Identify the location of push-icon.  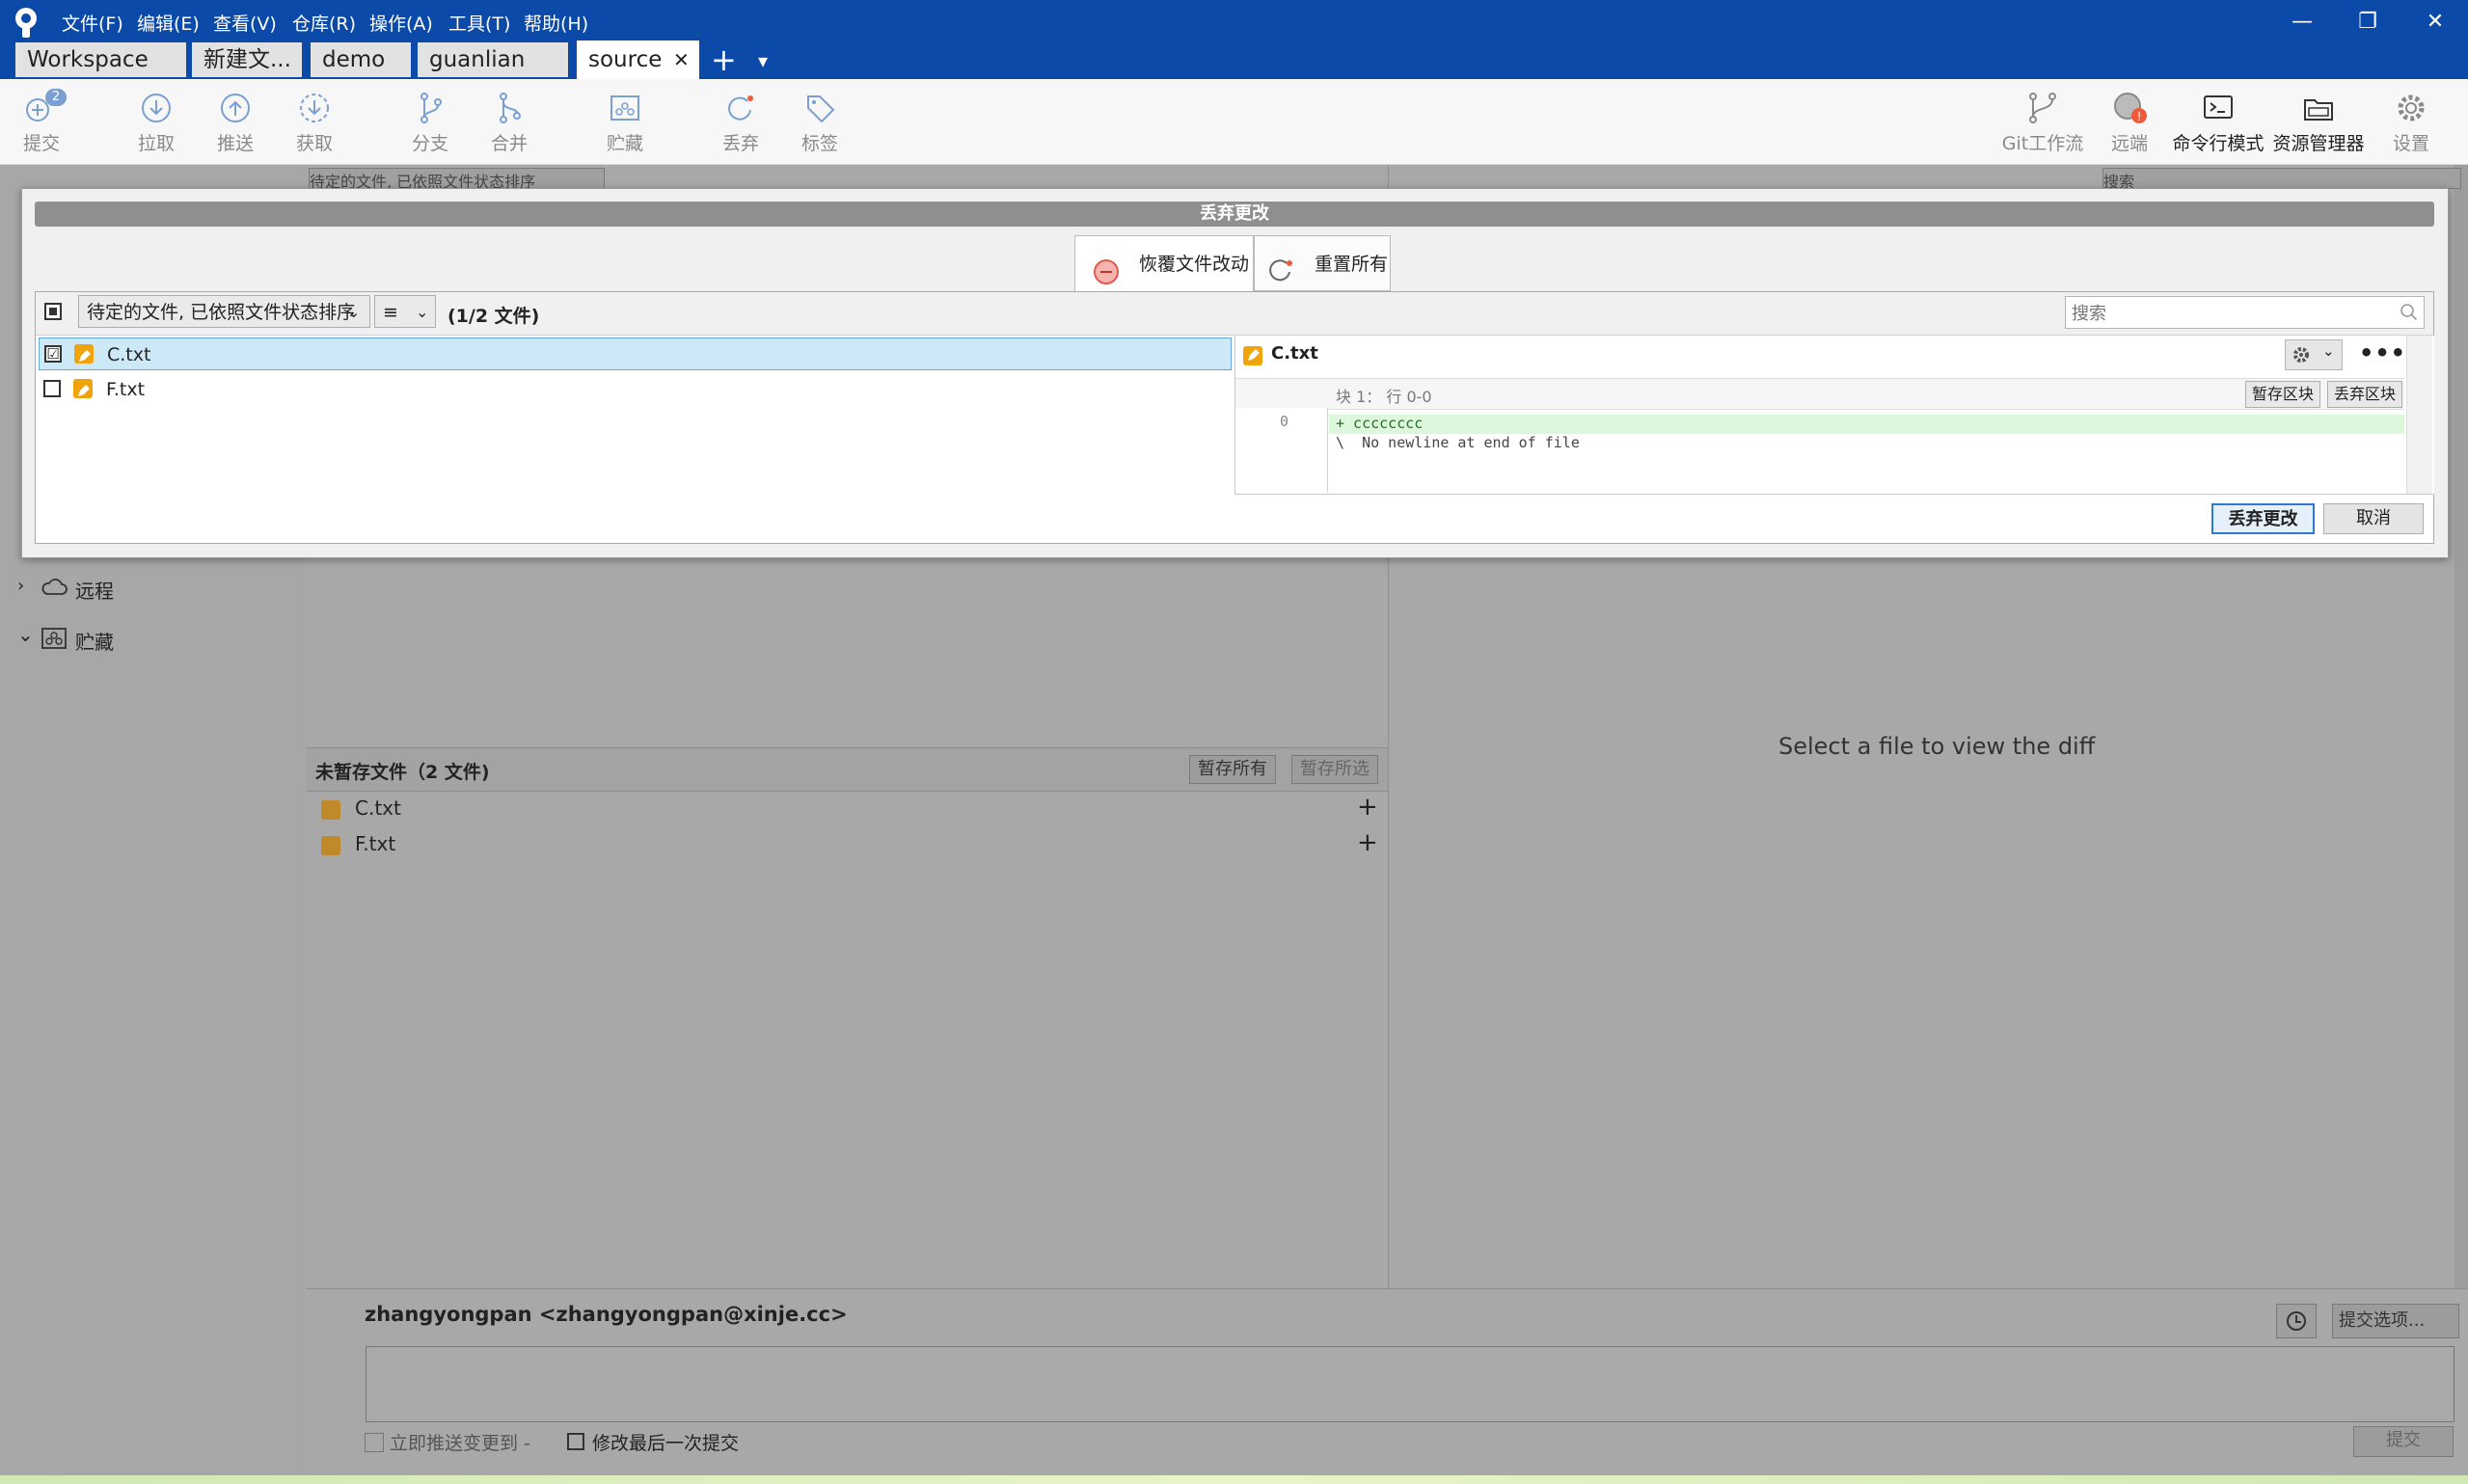
(235, 108).